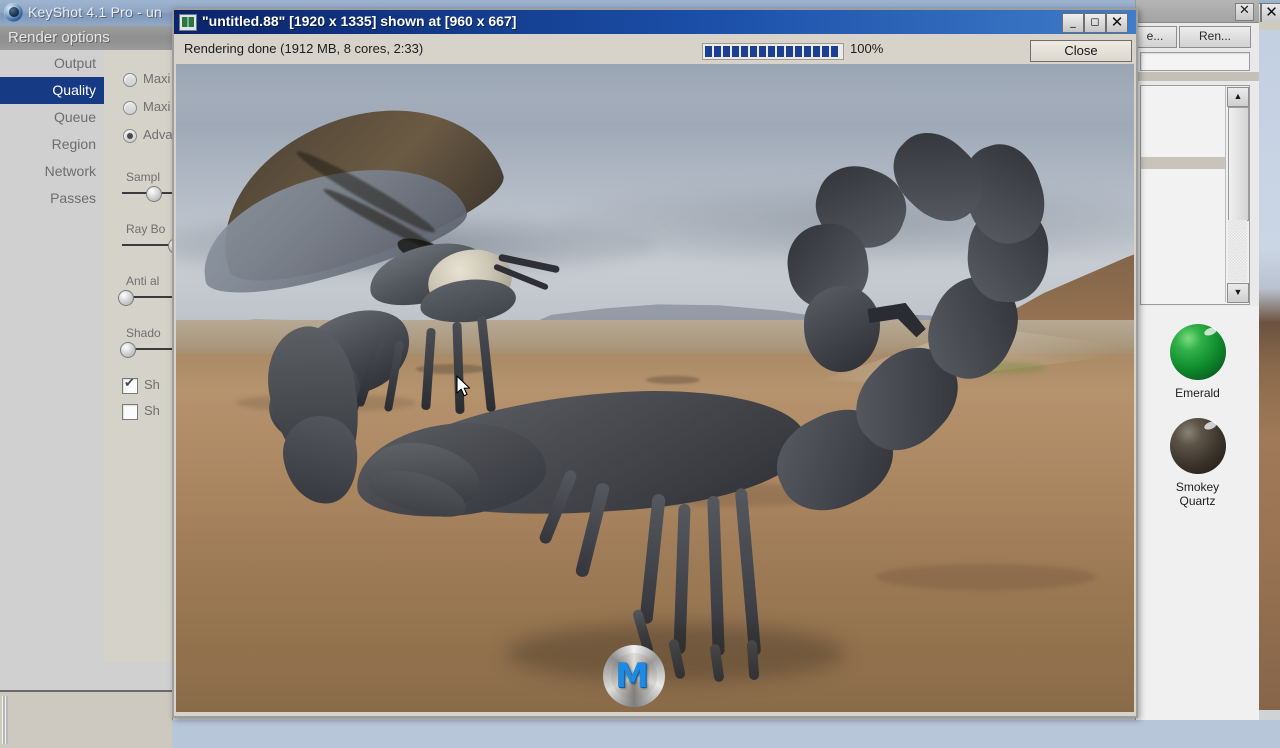 This screenshot has width=1280, height=748. What do you see at coordinates (86, 719) in the screenshot?
I see `render-options-footer` at bounding box center [86, 719].